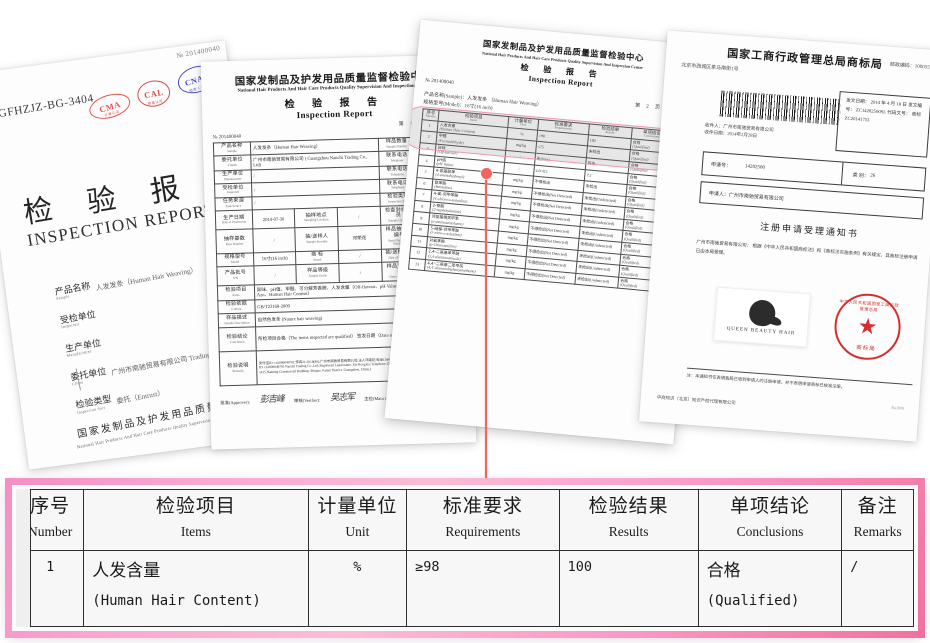 The height and width of the screenshot is (643, 930). What do you see at coordinates (877, 520) in the screenshot?
I see `zoom-th-remarks: 备注 Remarks` at bounding box center [877, 520].